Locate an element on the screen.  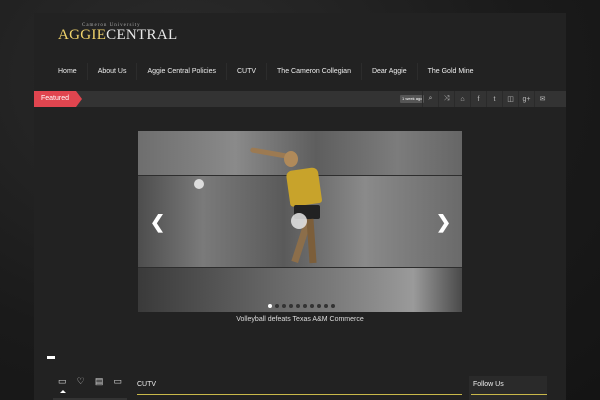
comments-icon: ▤ is located at coordinates (99, 381).